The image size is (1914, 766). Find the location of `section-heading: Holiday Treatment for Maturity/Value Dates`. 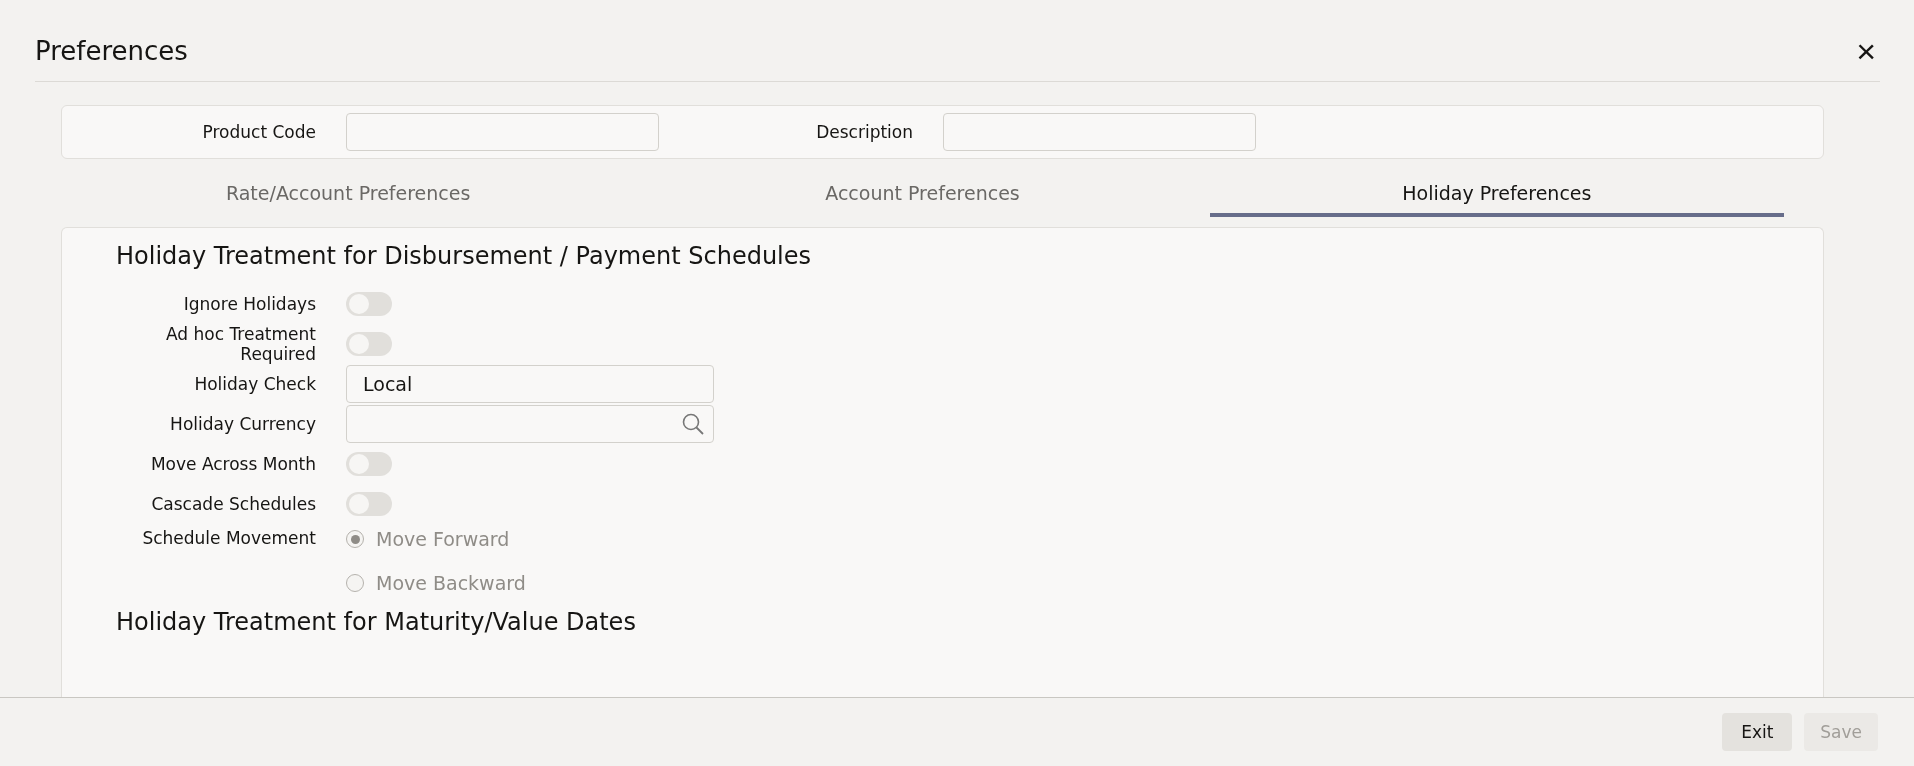

section-heading: Holiday Treatment for Maturity/Value Dates is located at coordinates (376, 622).